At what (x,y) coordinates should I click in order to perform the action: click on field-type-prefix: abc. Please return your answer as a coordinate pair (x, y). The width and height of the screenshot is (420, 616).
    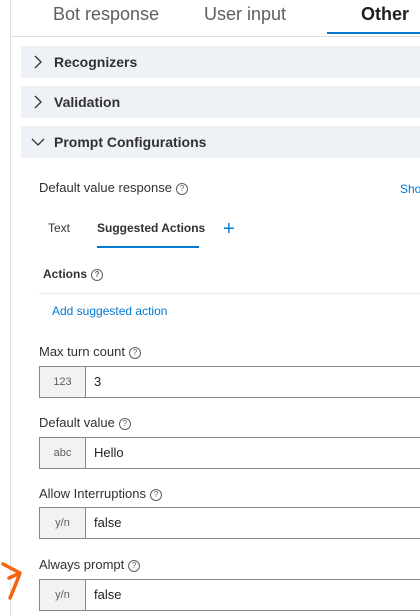
    Looking at the image, I should click on (63, 453).